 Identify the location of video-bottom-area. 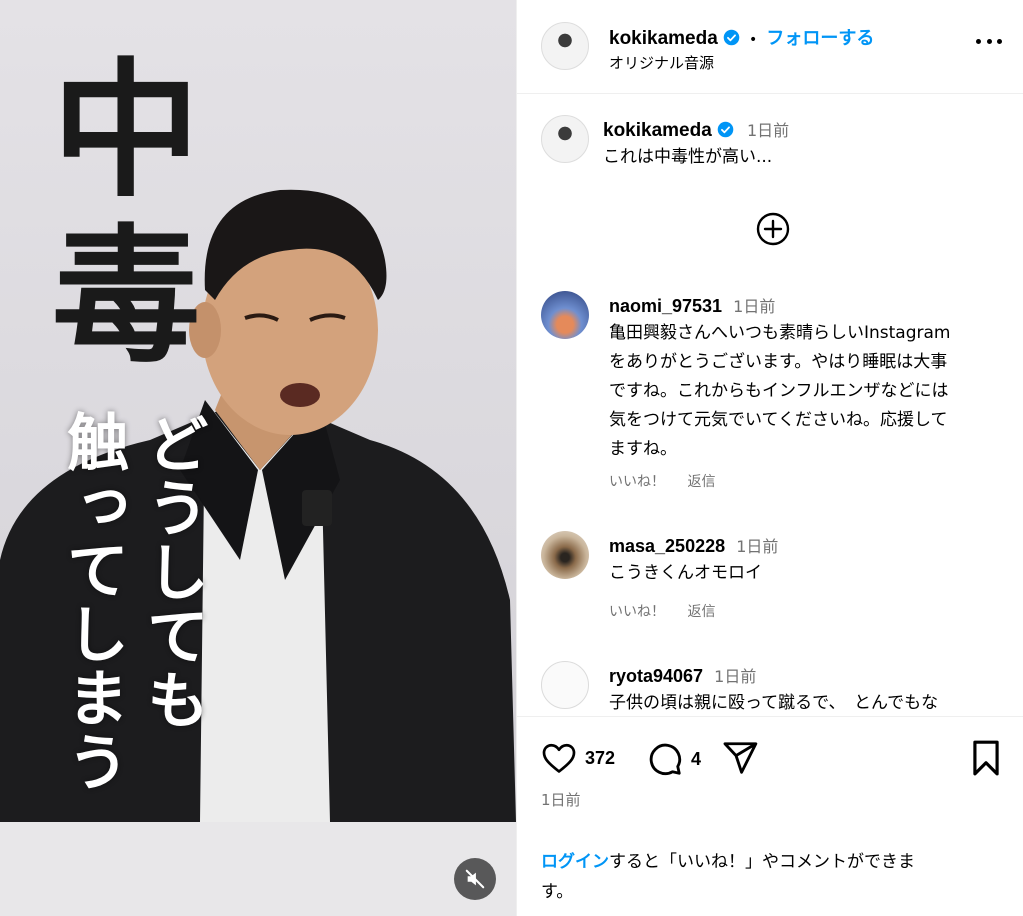
(258, 869).